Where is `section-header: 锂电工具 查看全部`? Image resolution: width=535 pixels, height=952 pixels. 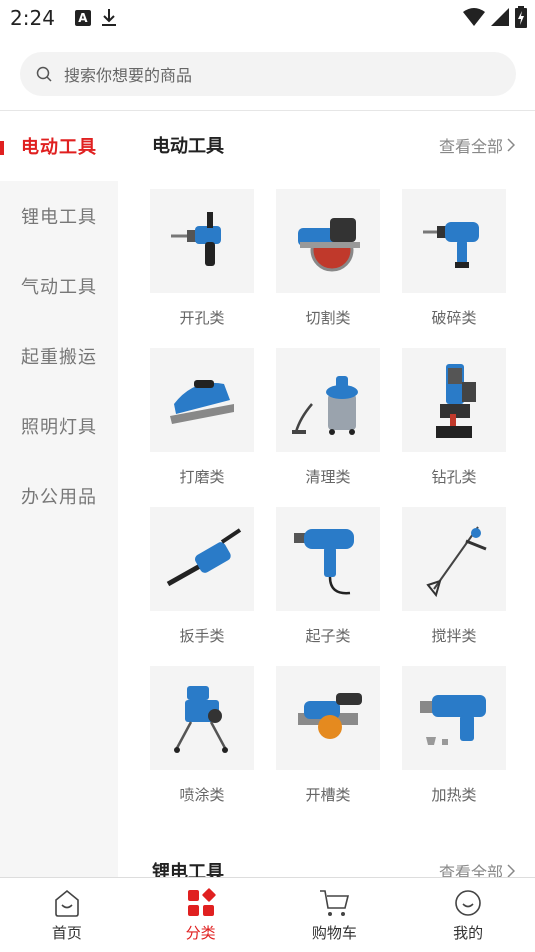
section-header: 锂电工具 查看全部 is located at coordinates (326, 857).